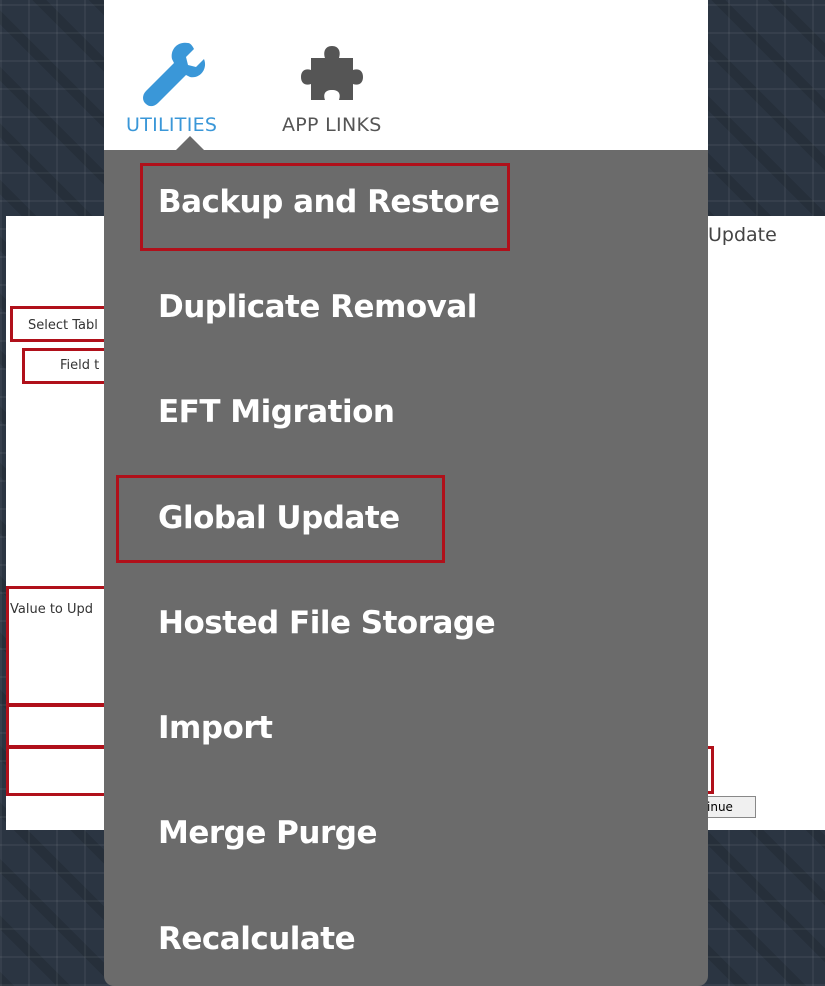 The image size is (825, 986). What do you see at coordinates (325, 207) in the screenshot?
I see `backup-and-restore-highlight` at bounding box center [325, 207].